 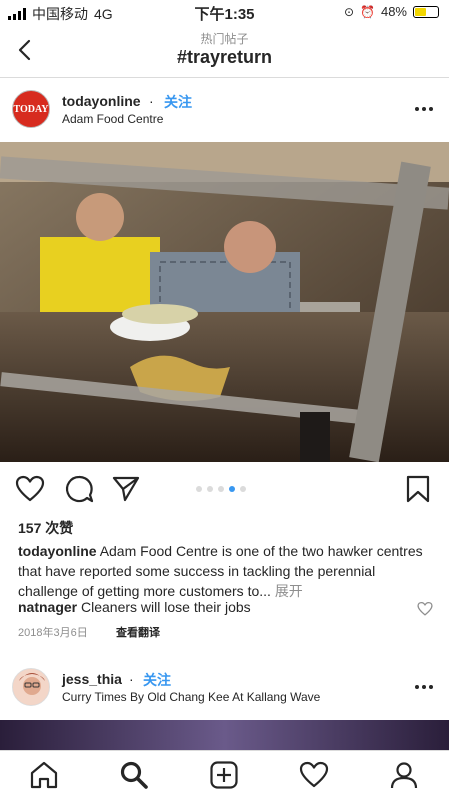 I want to click on tab-bar, so click(x=224, y=775).